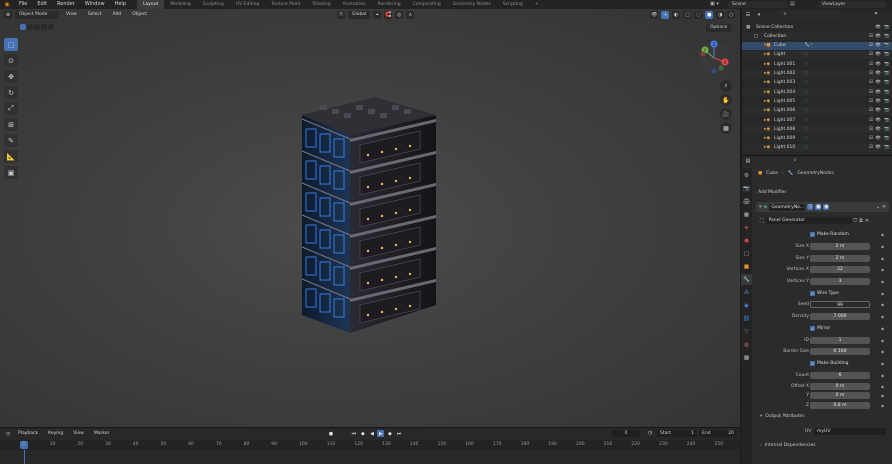 The height and width of the screenshot is (464, 892). Describe the element at coordinates (95, 4) in the screenshot. I see `menu-window: Window` at that location.